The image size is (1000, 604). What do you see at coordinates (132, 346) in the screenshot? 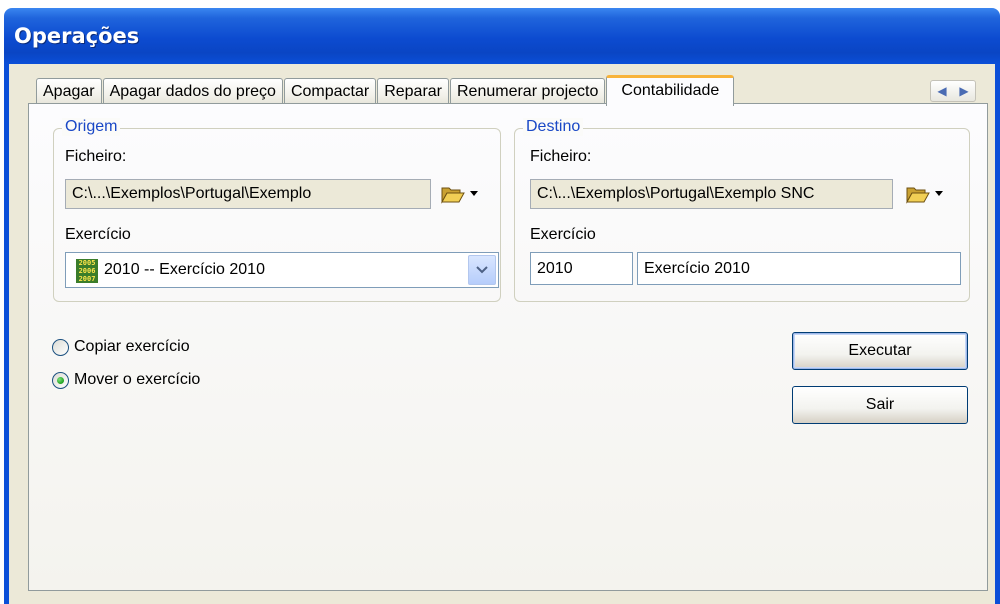
I see `copy-year-label: Copiar exercício` at bounding box center [132, 346].